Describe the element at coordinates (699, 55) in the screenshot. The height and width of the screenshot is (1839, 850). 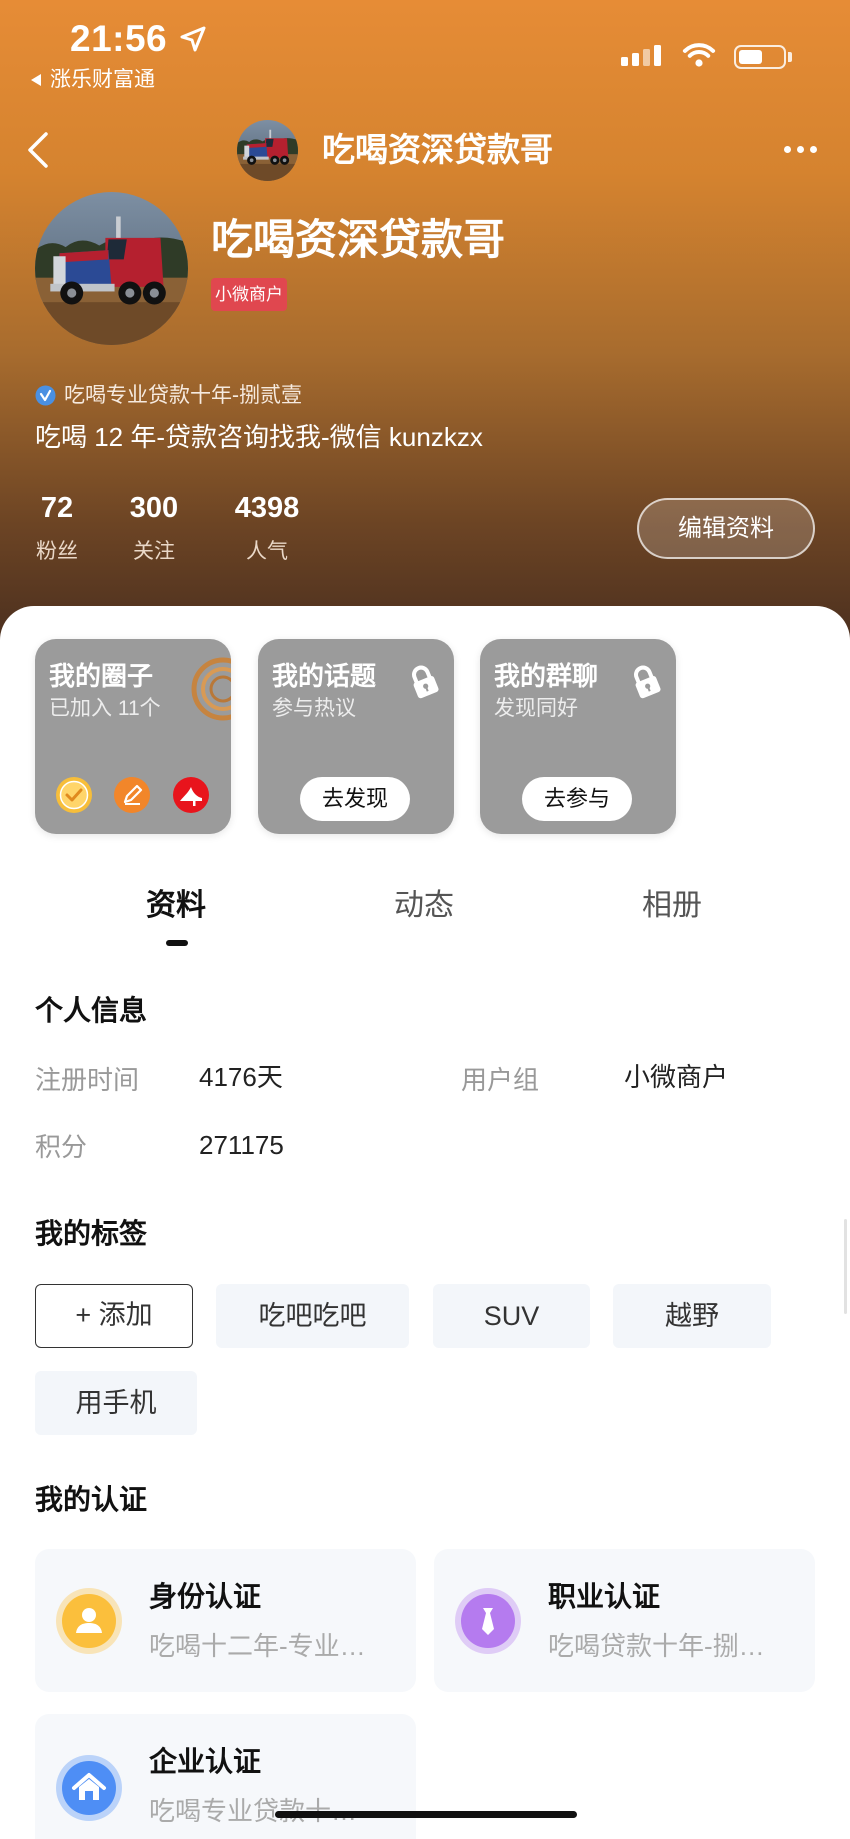
I see `wifi-icon` at that location.